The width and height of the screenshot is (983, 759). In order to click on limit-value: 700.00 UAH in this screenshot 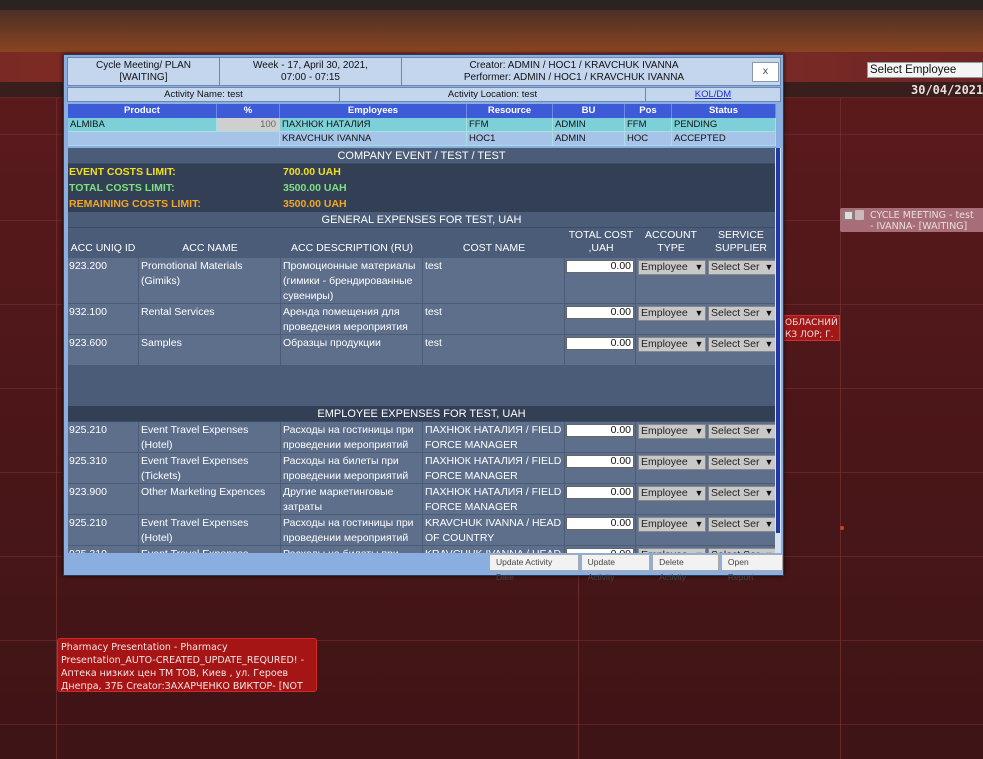, I will do `click(312, 172)`.